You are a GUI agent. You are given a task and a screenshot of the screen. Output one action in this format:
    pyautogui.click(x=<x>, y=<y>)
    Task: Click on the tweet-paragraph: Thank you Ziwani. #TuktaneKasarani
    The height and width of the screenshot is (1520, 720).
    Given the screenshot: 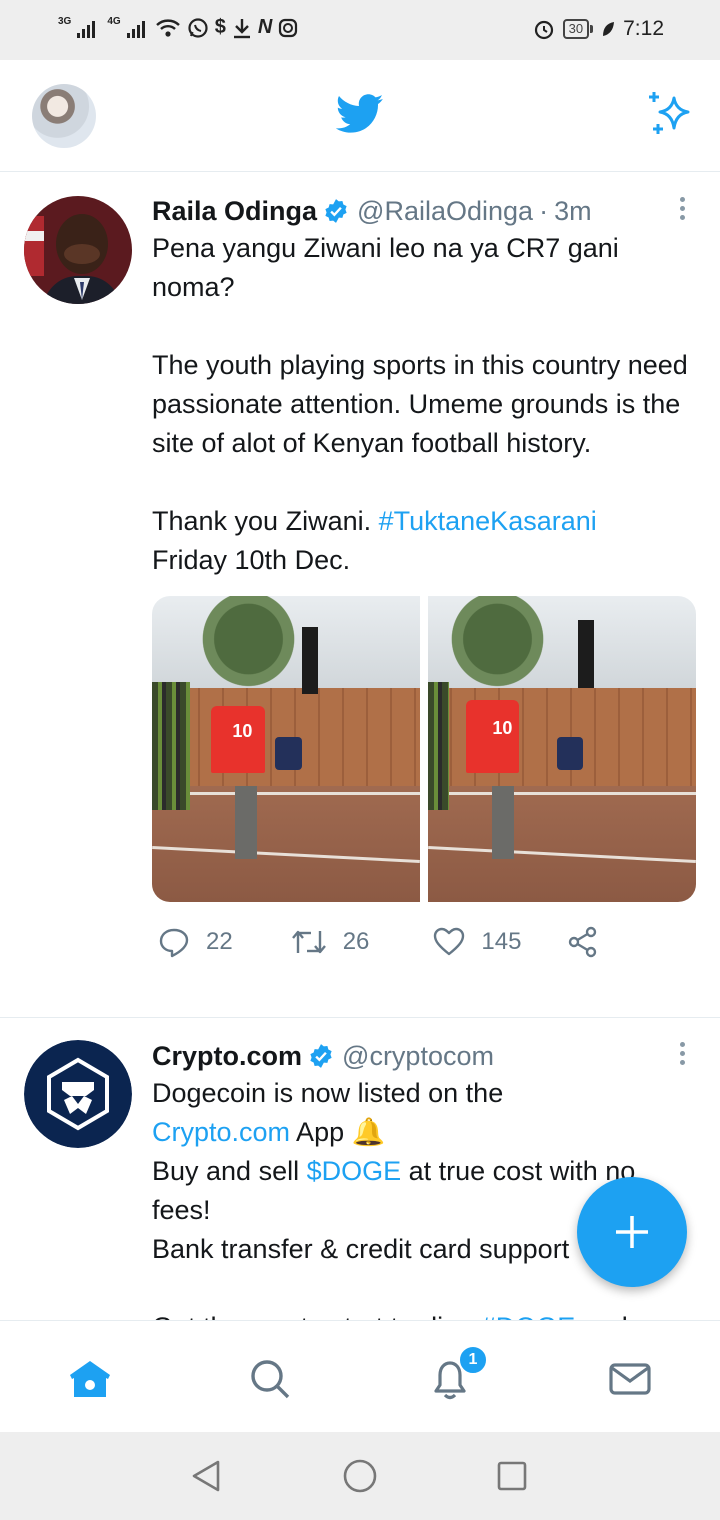 What is the action you would take?
    pyautogui.click(x=424, y=521)
    